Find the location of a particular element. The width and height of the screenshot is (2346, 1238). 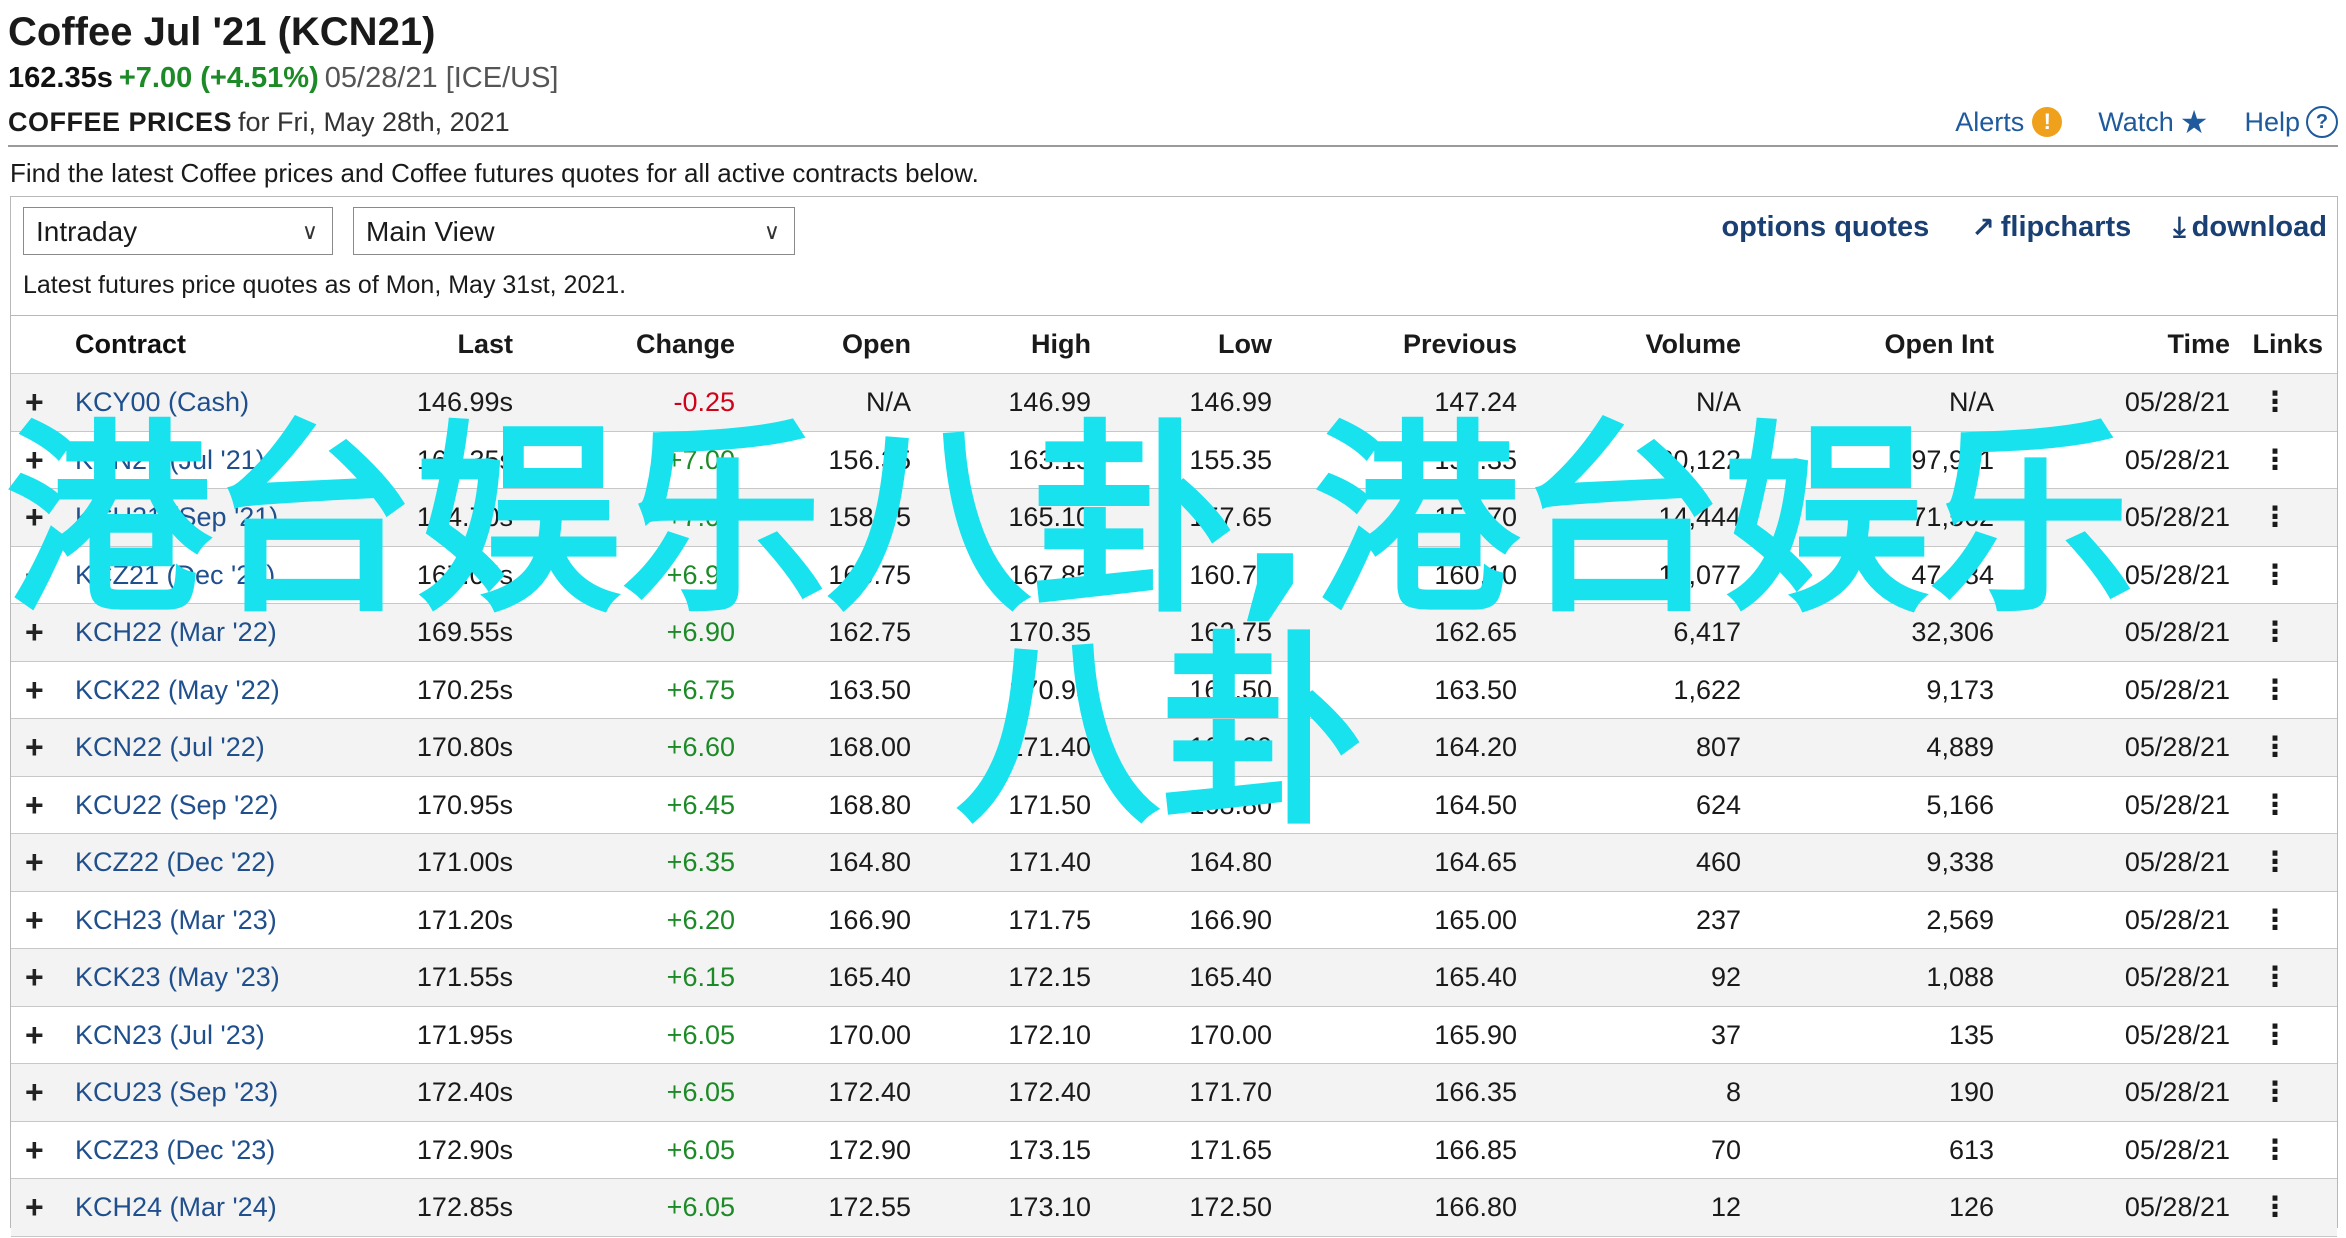

contract-link: KCH23 (Mar '23) is located at coordinates (176, 920).